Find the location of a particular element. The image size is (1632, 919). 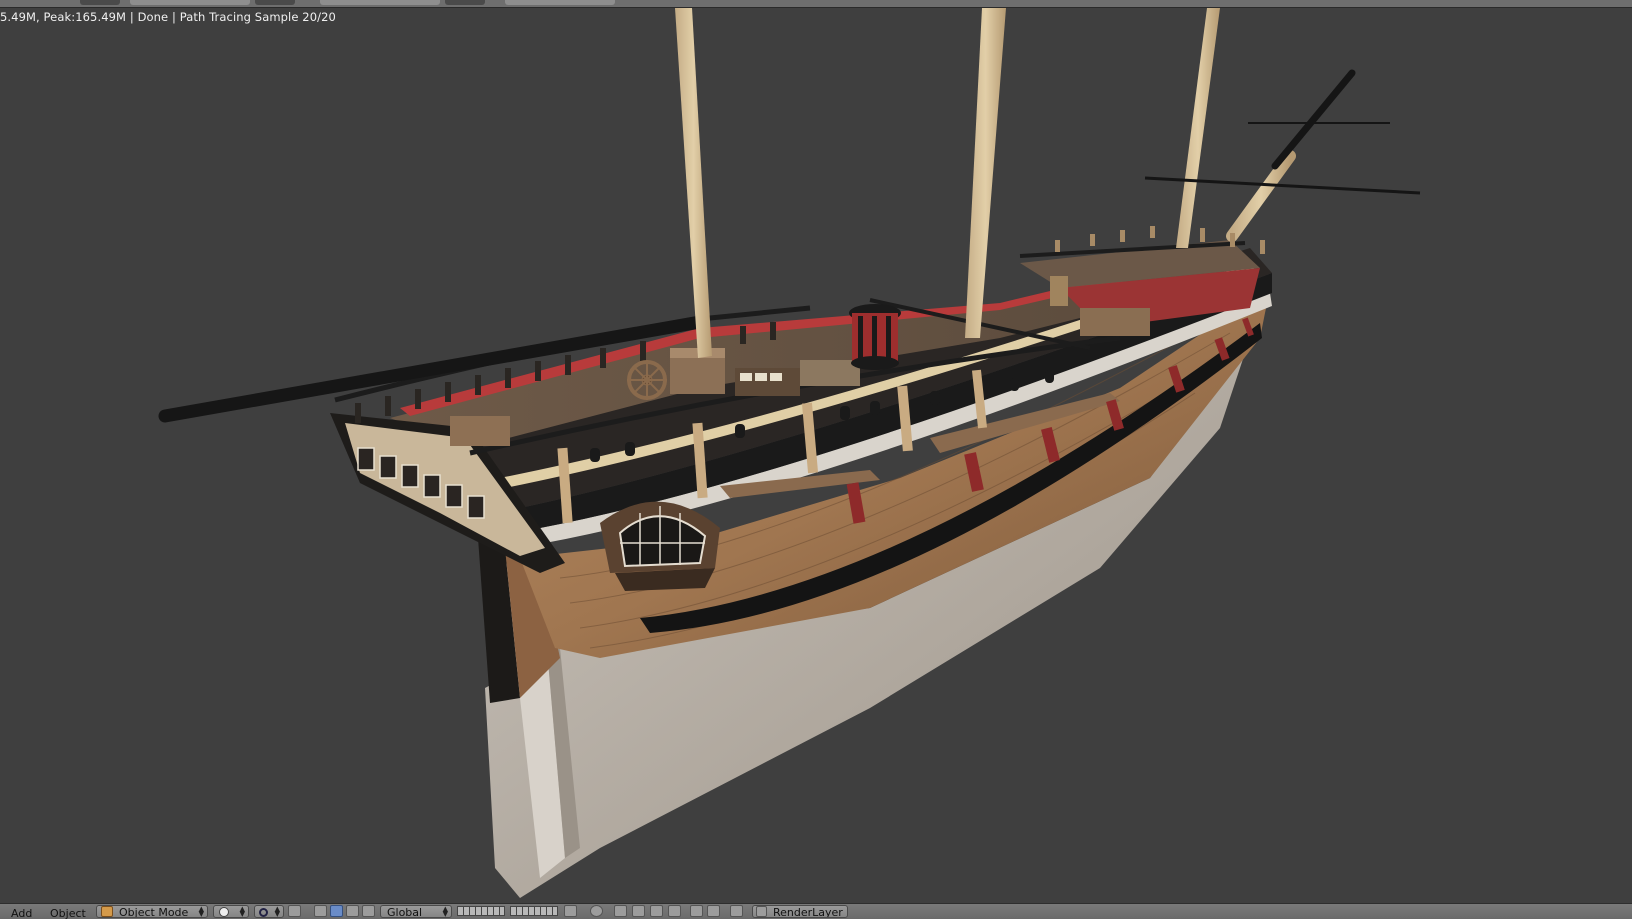

rotate-manipulator-icon is located at coordinates (352, 911).